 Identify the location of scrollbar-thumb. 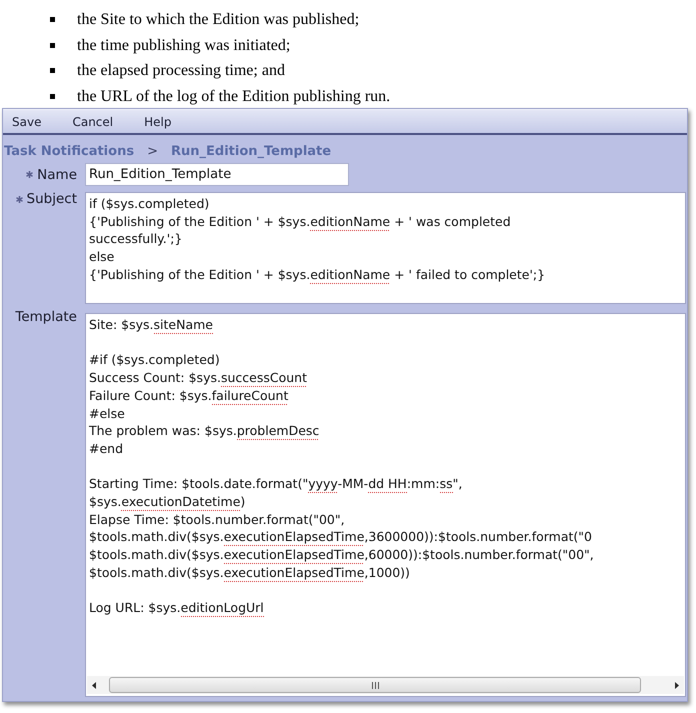
(375, 685).